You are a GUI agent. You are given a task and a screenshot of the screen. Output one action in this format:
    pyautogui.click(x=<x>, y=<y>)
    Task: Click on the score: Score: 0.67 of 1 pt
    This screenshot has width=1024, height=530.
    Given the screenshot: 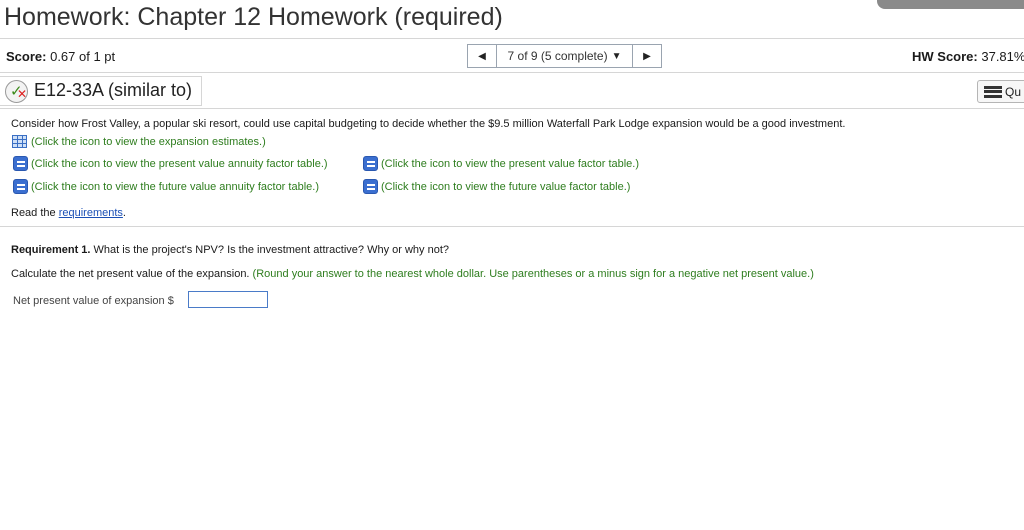 What is the action you would take?
    pyautogui.click(x=60, y=56)
    